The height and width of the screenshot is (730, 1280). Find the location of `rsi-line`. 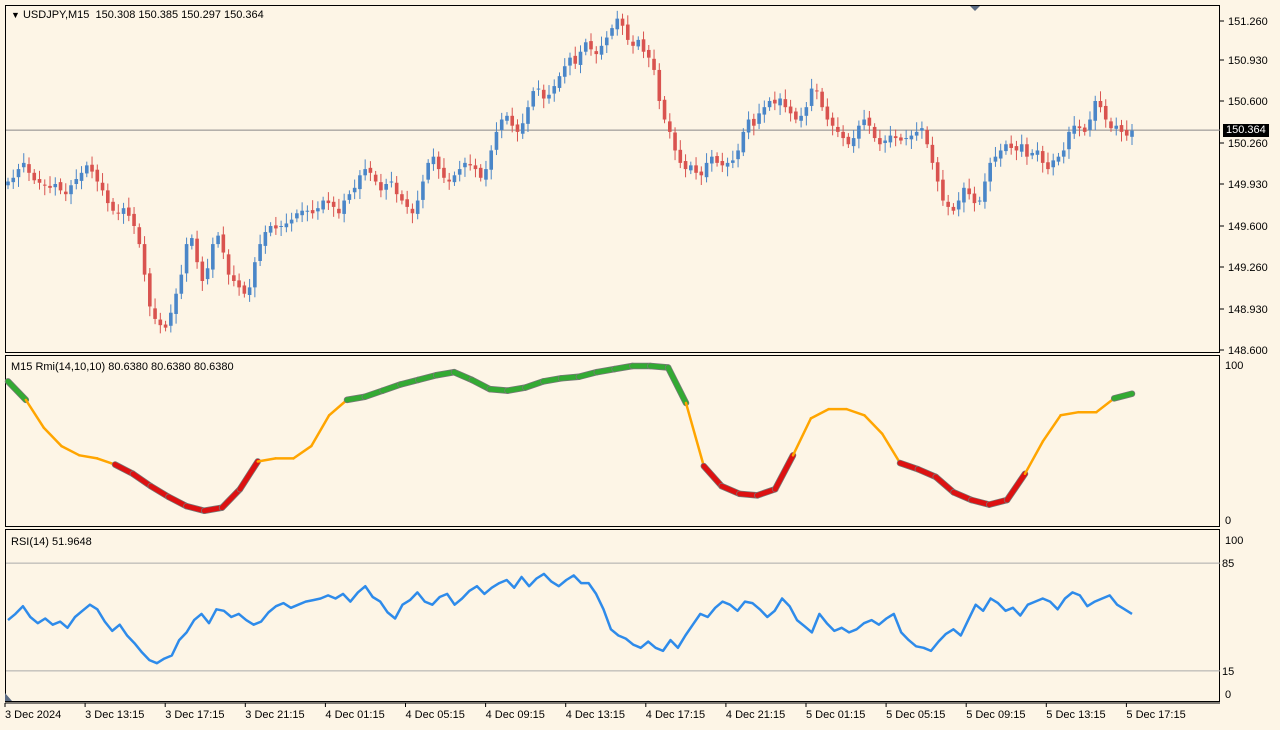

rsi-line is located at coordinates (570, 618).